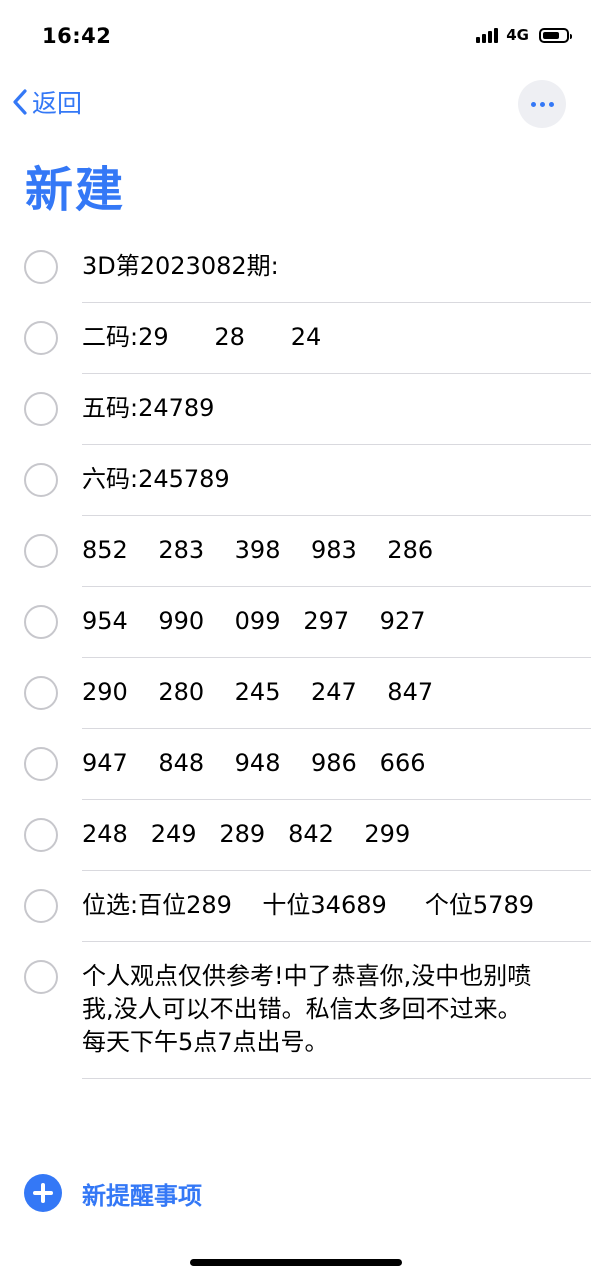  What do you see at coordinates (311, 266) in the screenshot?
I see `reminder-text: 3D第2023082期:` at bounding box center [311, 266].